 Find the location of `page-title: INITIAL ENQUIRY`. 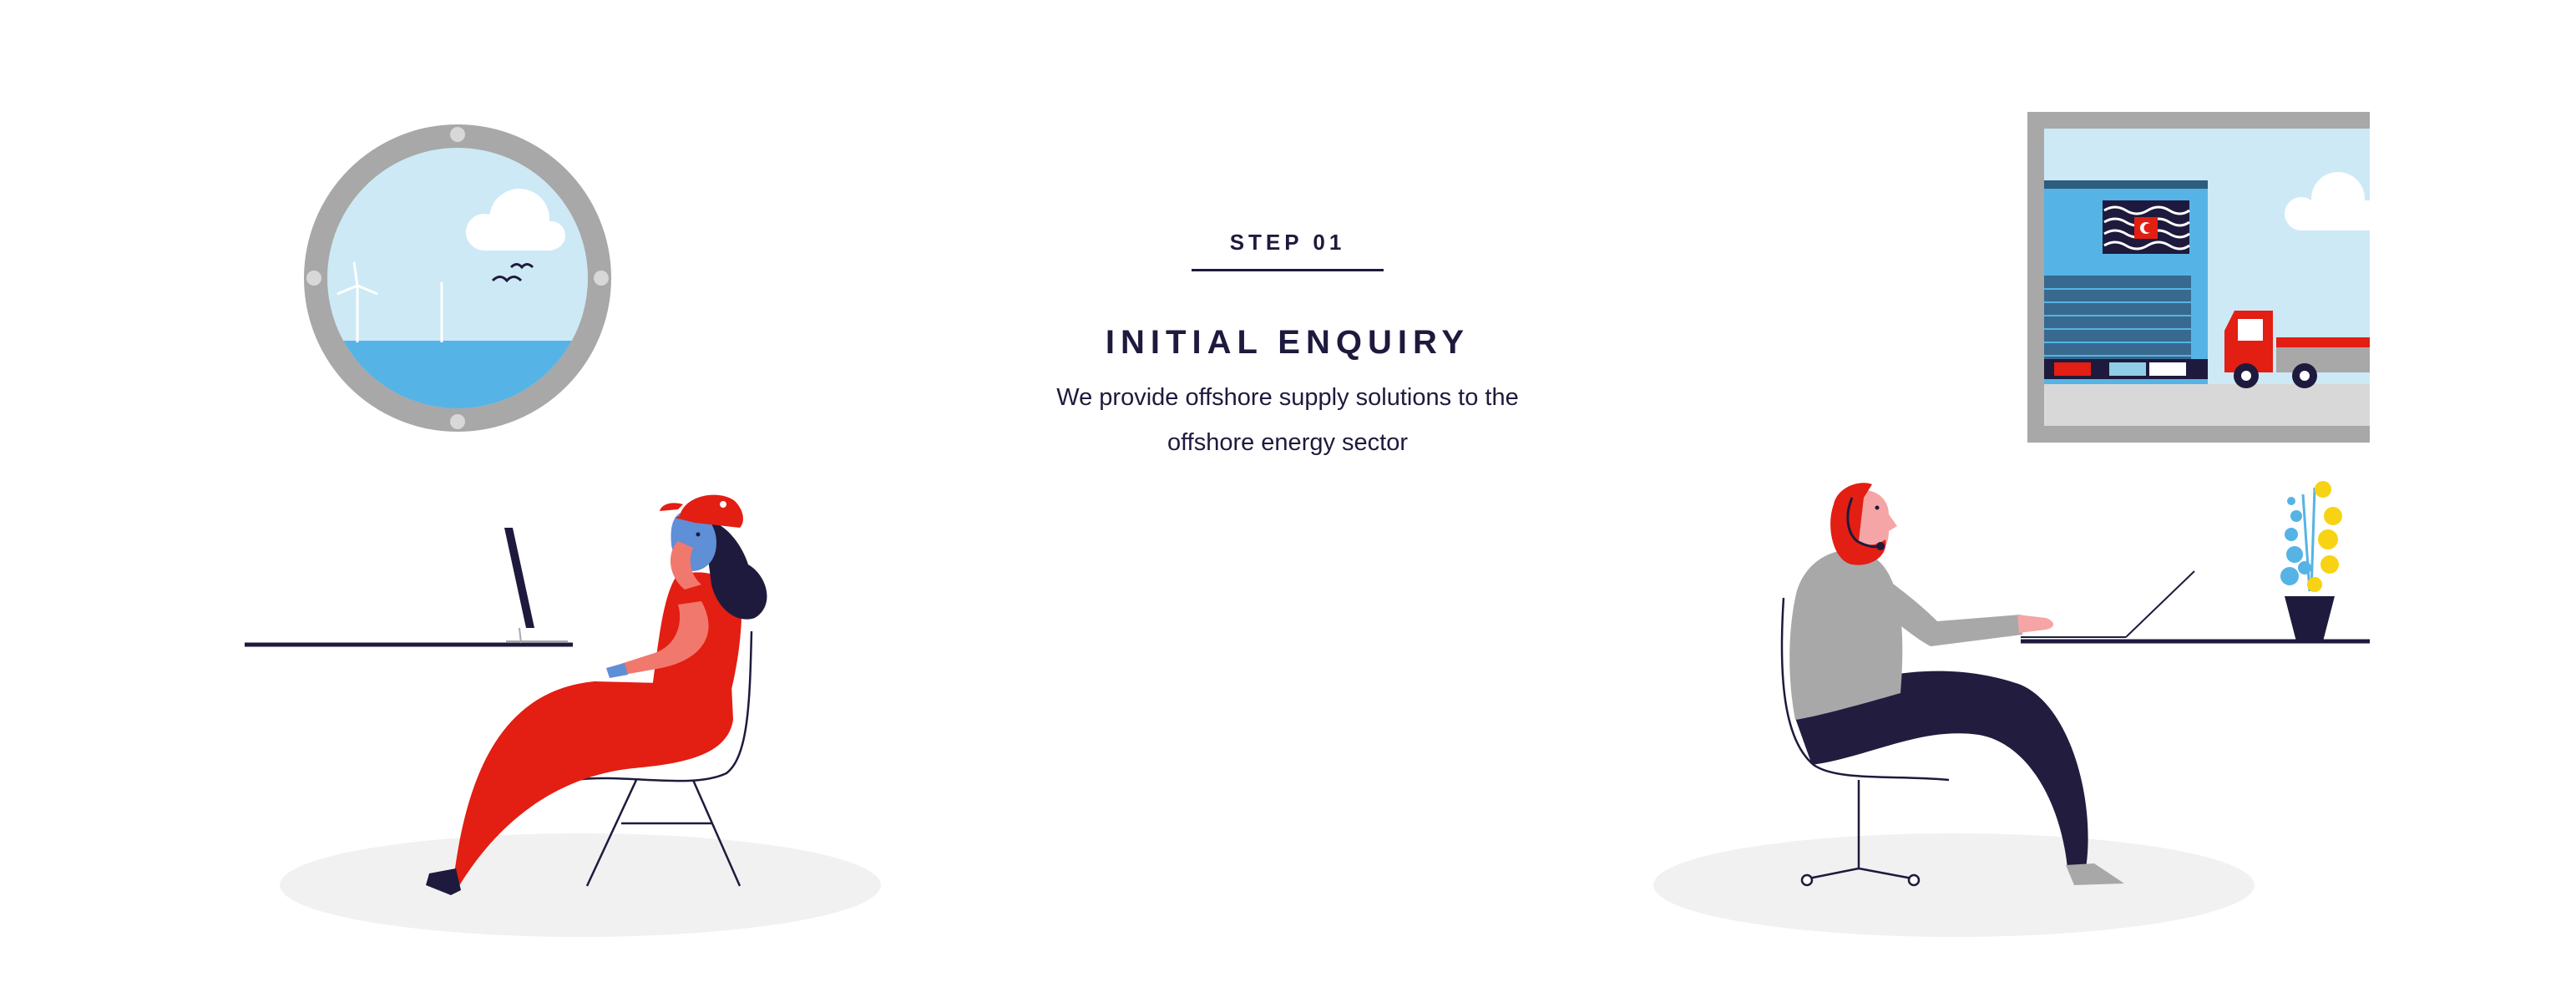

page-title: INITIAL ENQUIRY is located at coordinates (1287, 342).